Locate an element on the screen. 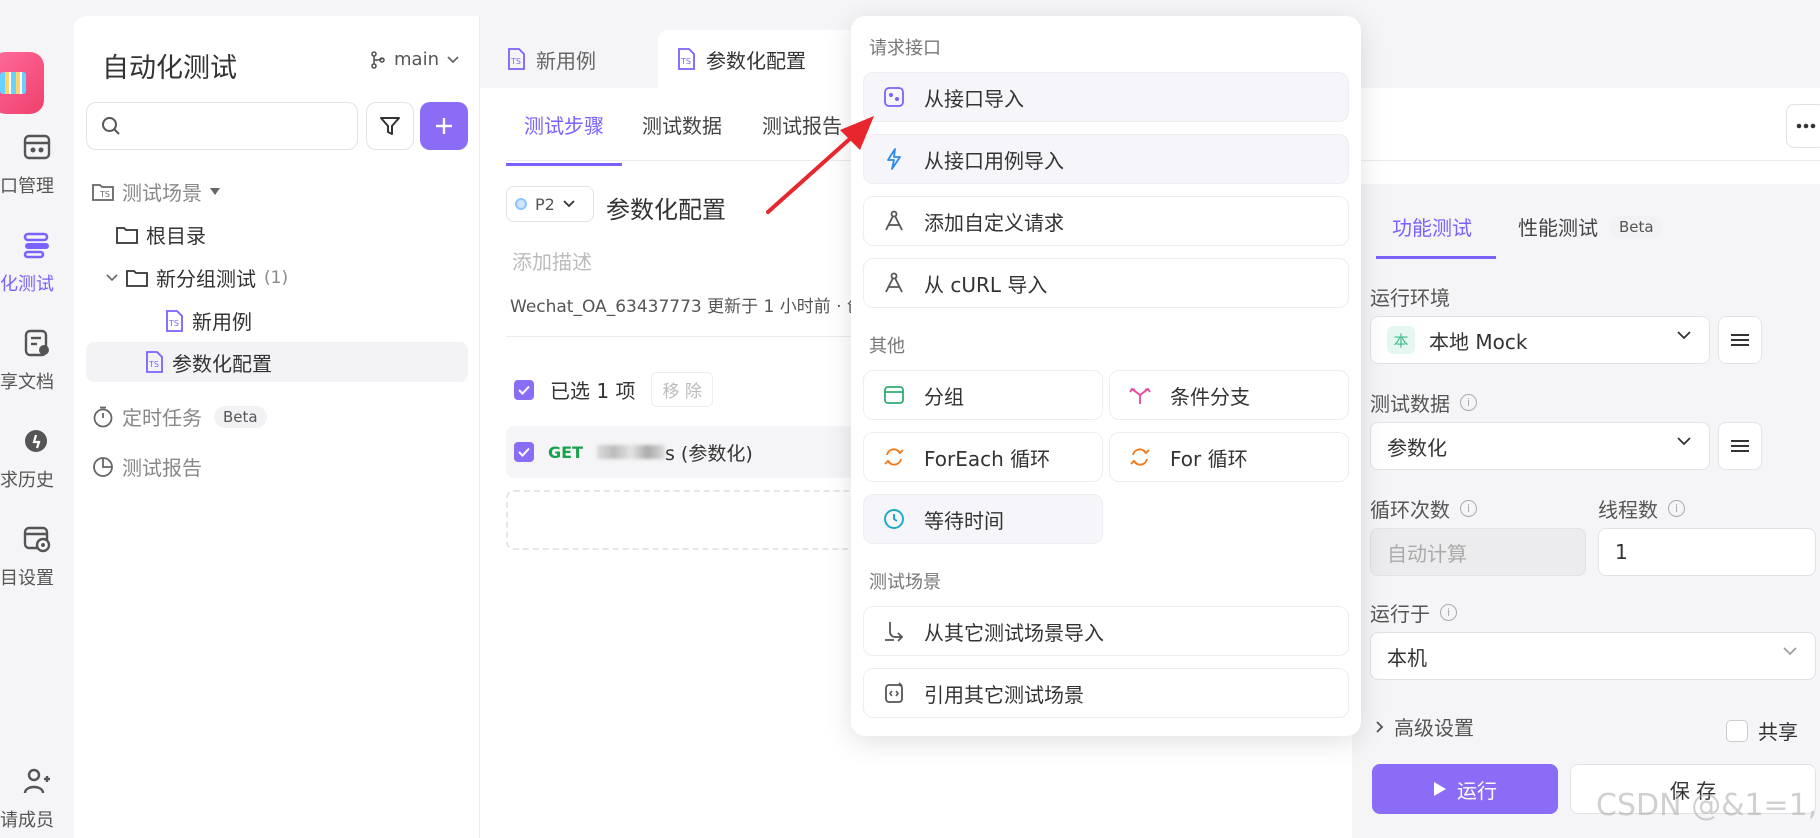 Image resolution: width=1820 pixels, height=838 pixels. subtab-report: 测试报告 is located at coordinates (802, 138).